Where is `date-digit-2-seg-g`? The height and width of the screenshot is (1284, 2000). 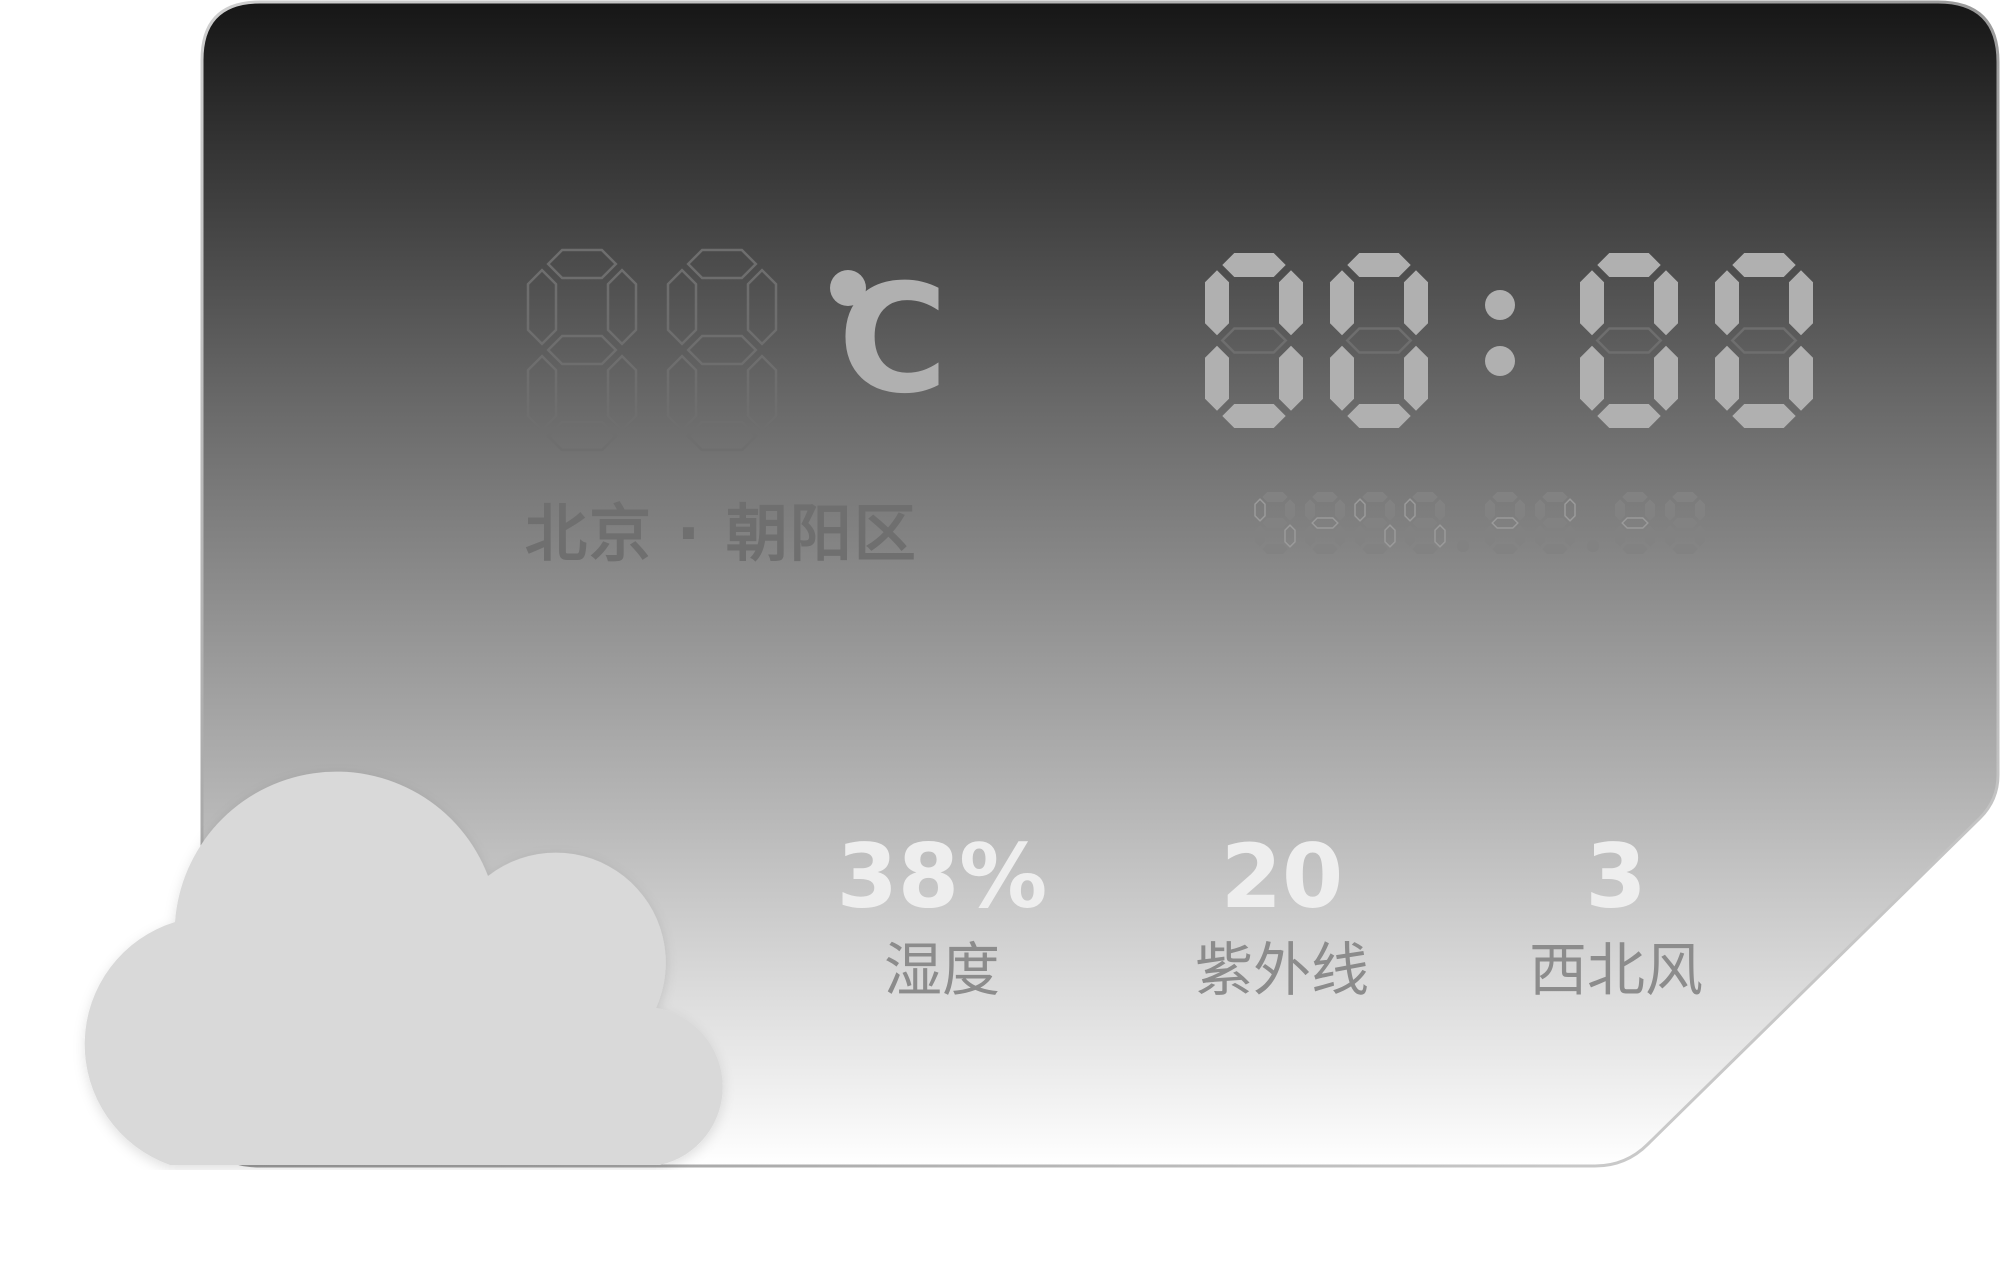
date-digit-2-seg-g is located at coordinates (1325, 523).